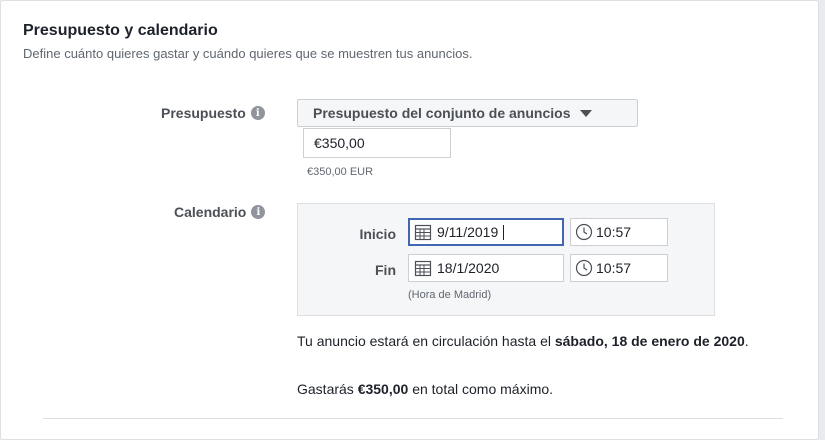  Describe the element at coordinates (377, 143) in the screenshot. I see `budget-amount-input: €350,00` at that location.